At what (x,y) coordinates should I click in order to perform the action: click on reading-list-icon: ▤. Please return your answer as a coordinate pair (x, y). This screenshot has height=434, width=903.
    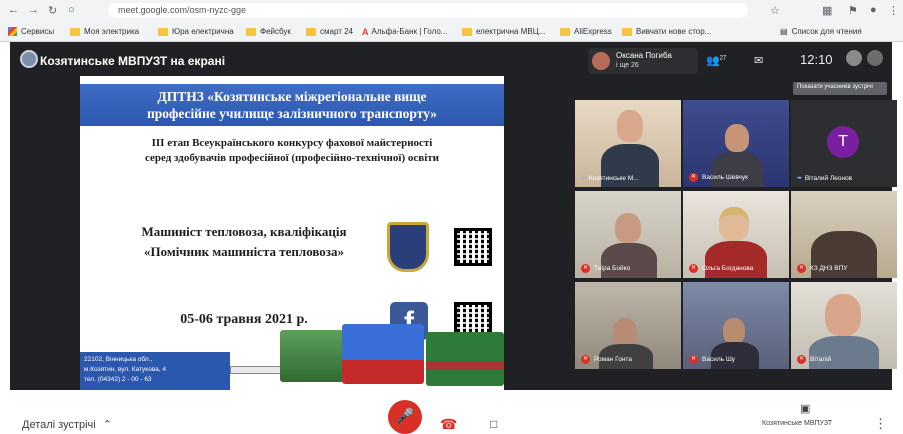
    Looking at the image, I should click on (784, 31).